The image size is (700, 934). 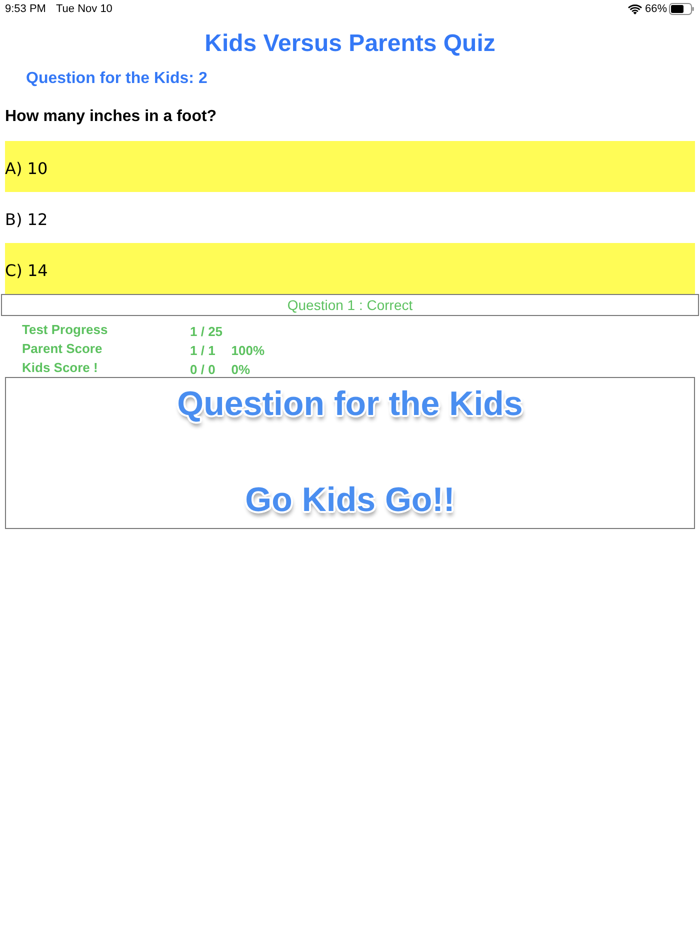 What do you see at coordinates (655, 9) in the screenshot?
I see `battery-percent: 66%` at bounding box center [655, 9].